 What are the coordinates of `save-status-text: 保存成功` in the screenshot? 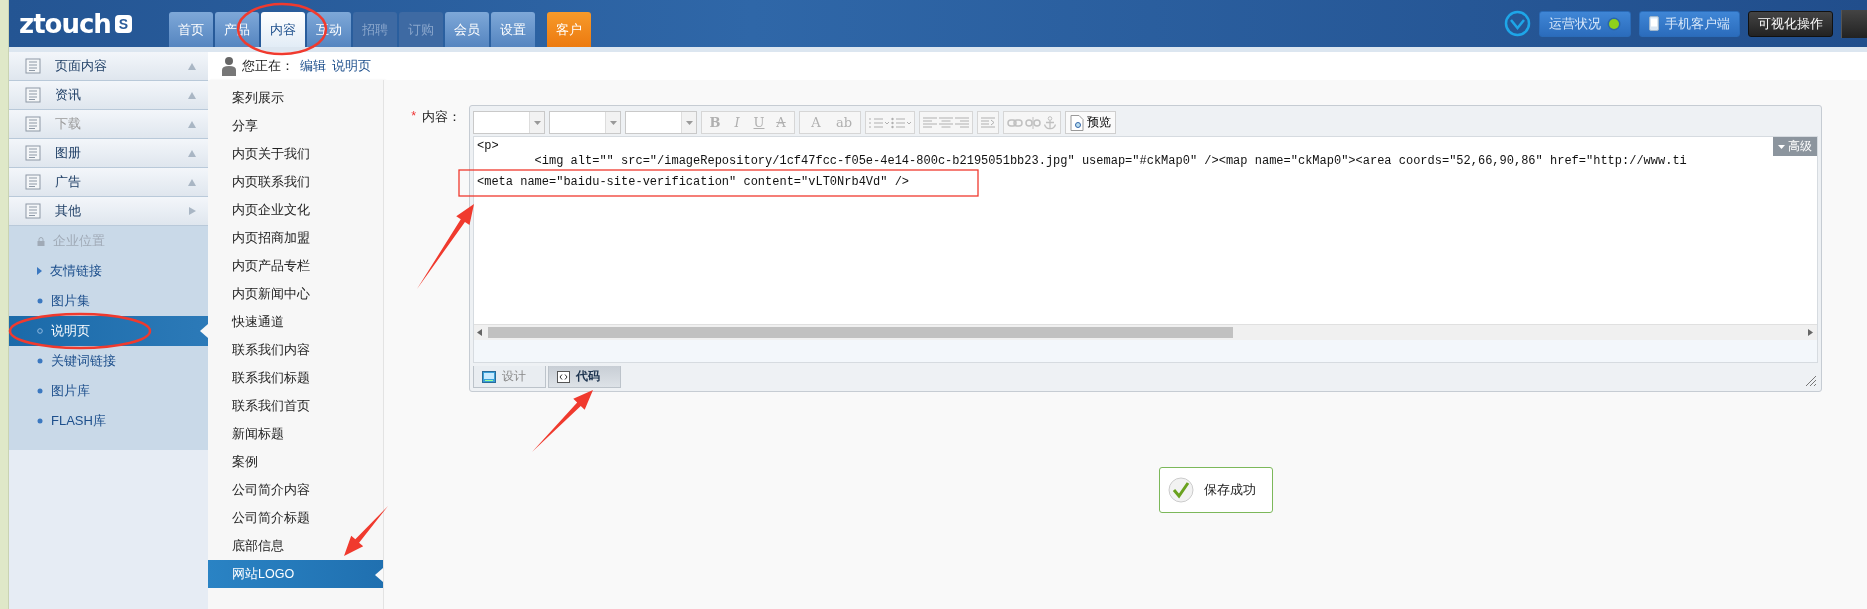 It's located at (1229, 490).